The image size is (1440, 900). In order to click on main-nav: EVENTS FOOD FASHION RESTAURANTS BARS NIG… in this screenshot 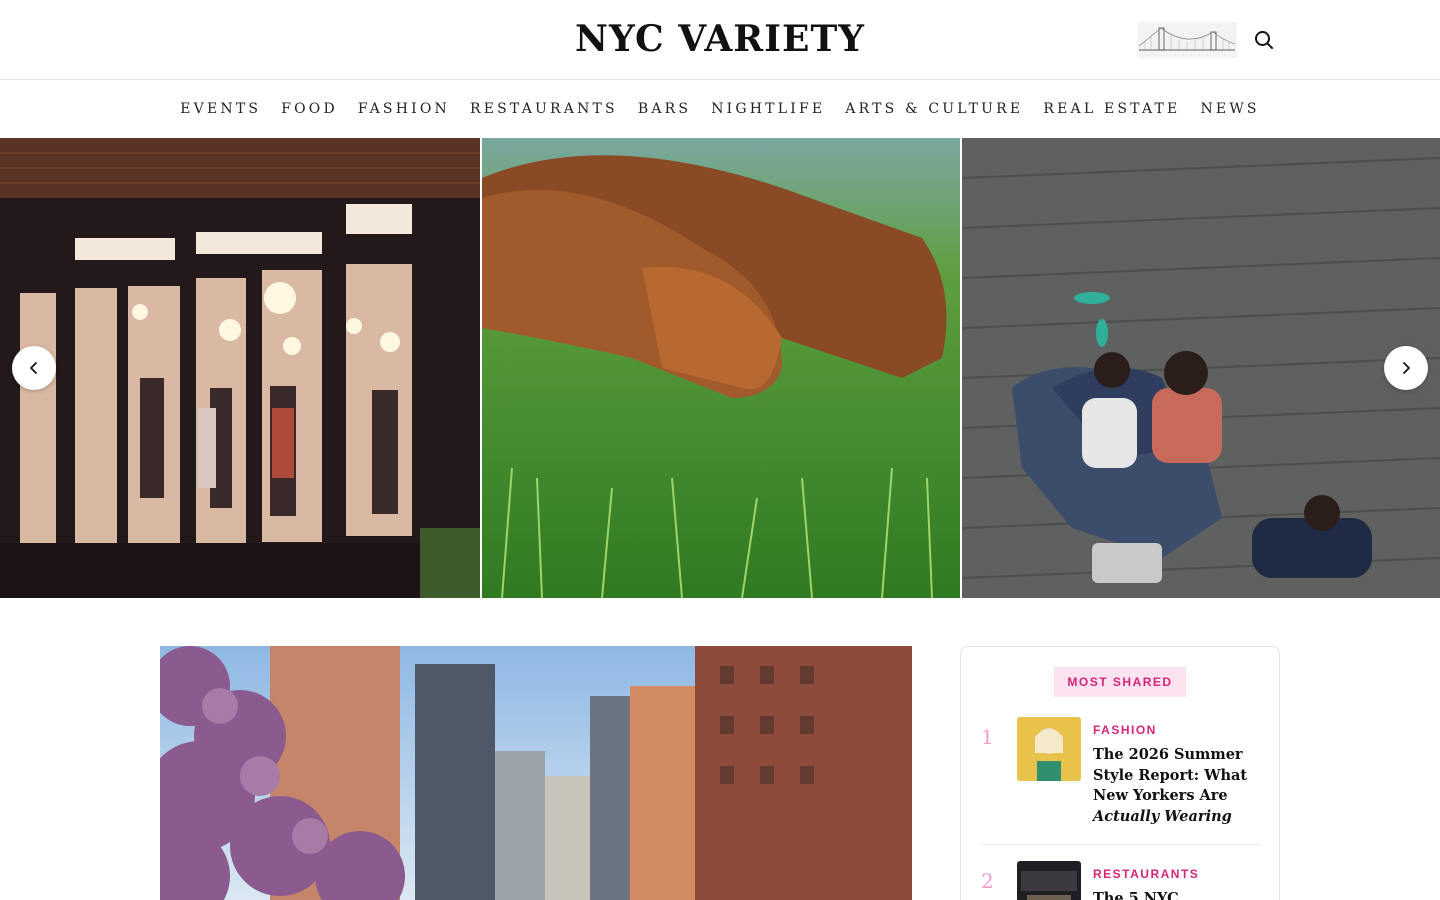, I will do `click(720, 109)`.